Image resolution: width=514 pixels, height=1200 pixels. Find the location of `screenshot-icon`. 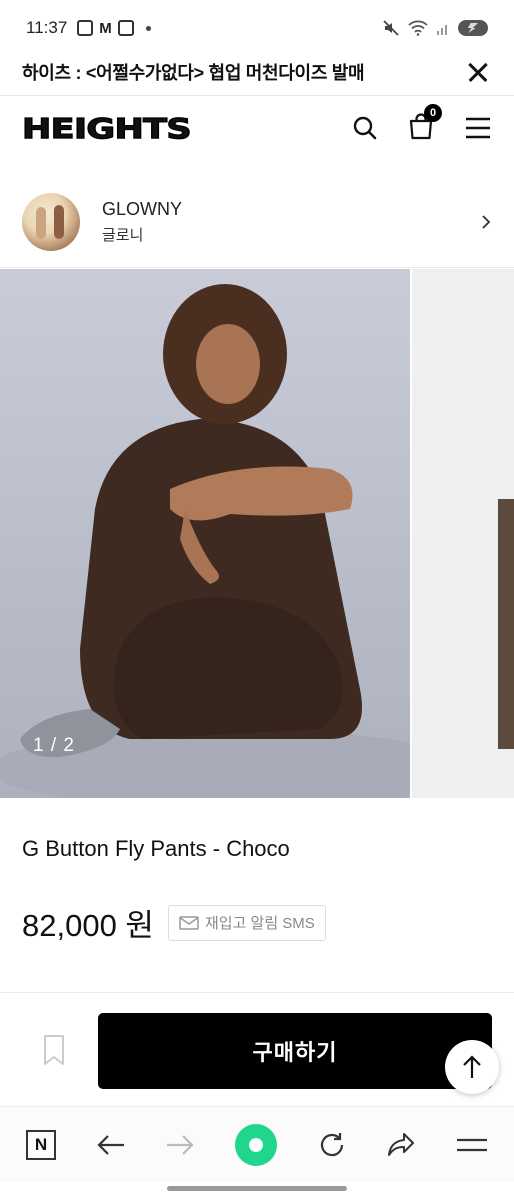

screenshot-icon is located at coordinates (85, 28).